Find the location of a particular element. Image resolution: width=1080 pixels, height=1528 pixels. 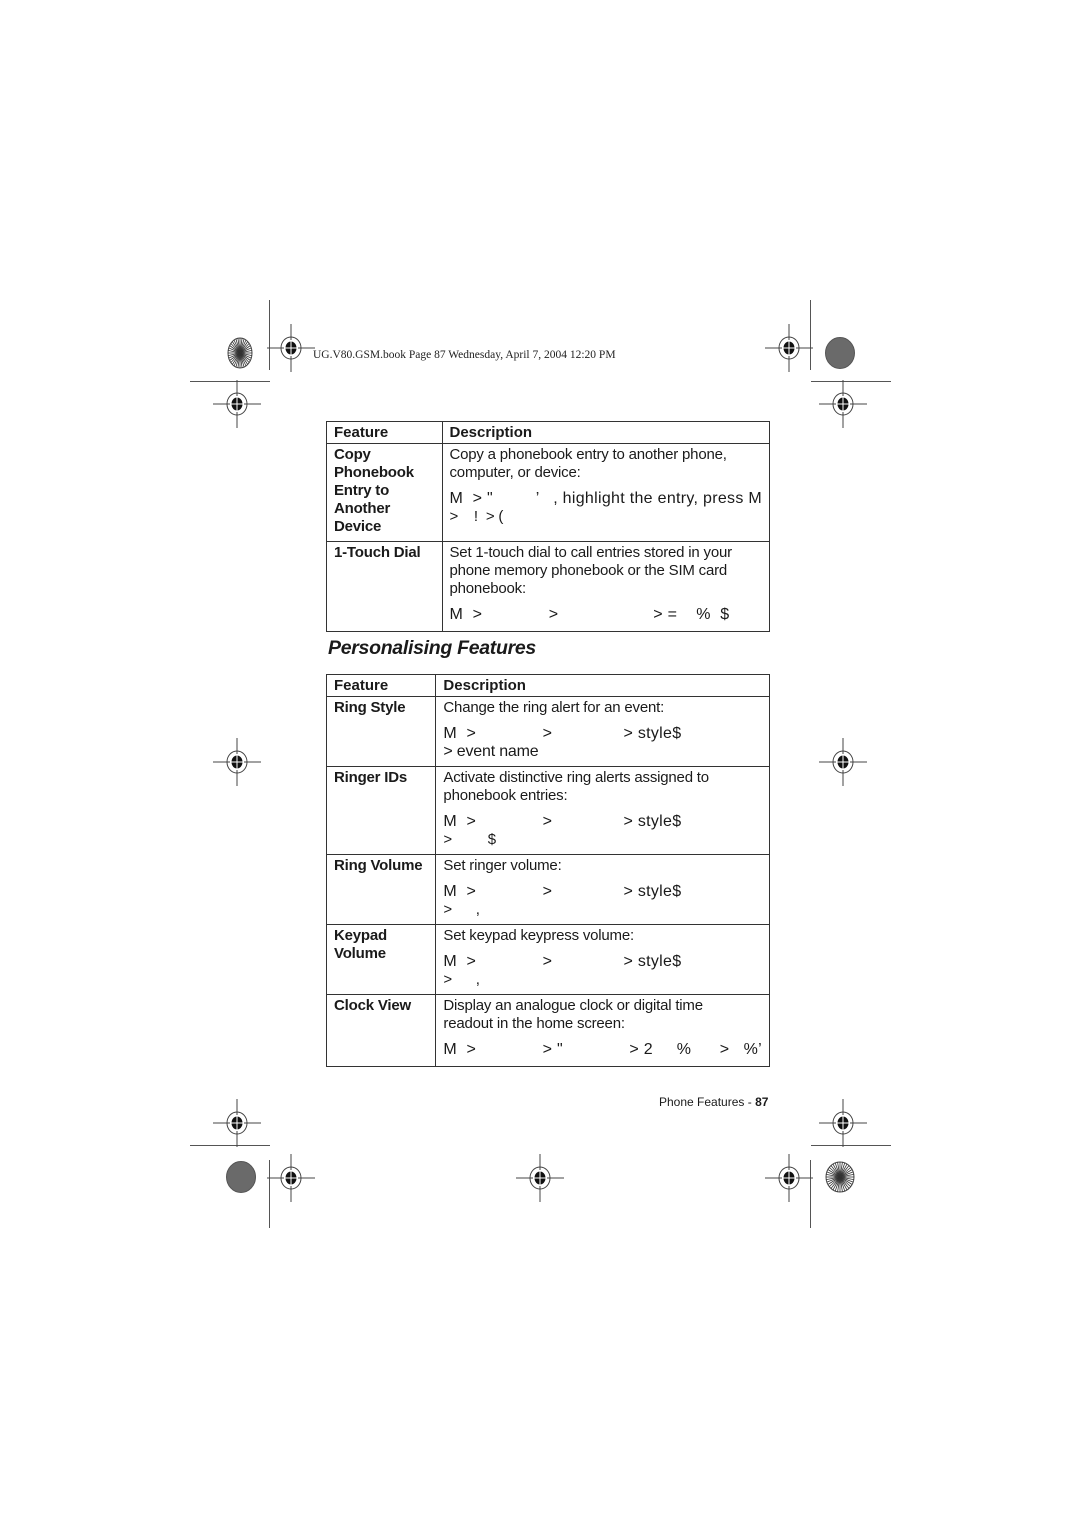

feature-name-ring-style: Ring Style is located at coordinates (381, 731).